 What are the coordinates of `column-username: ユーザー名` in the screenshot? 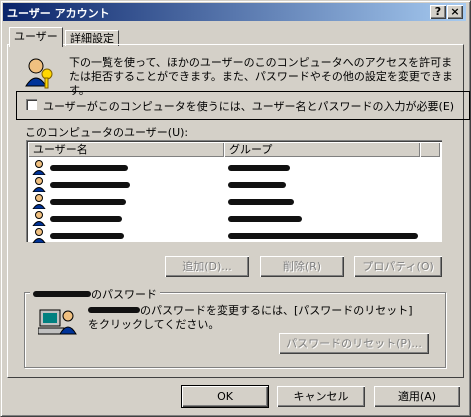 It's located at (126, 149).